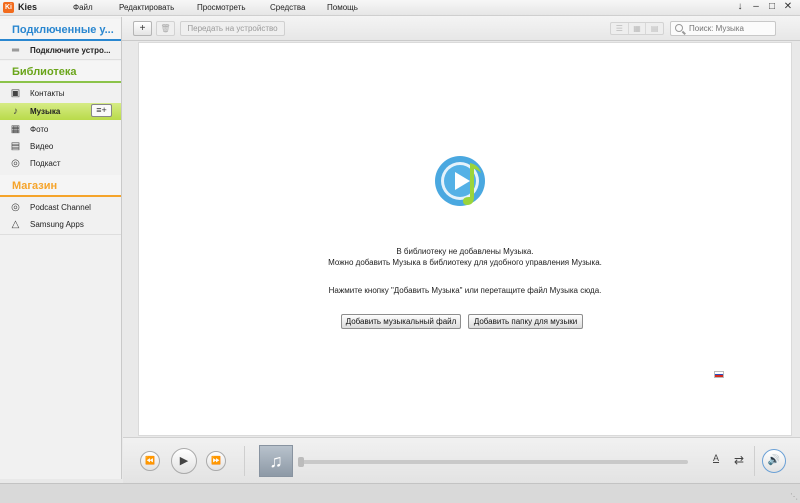 This screenshot has width=800, height=503. Describe the element at coordinates (101, 110) in the screenshot. I see `add-playlist-button: ≡+` at that location.